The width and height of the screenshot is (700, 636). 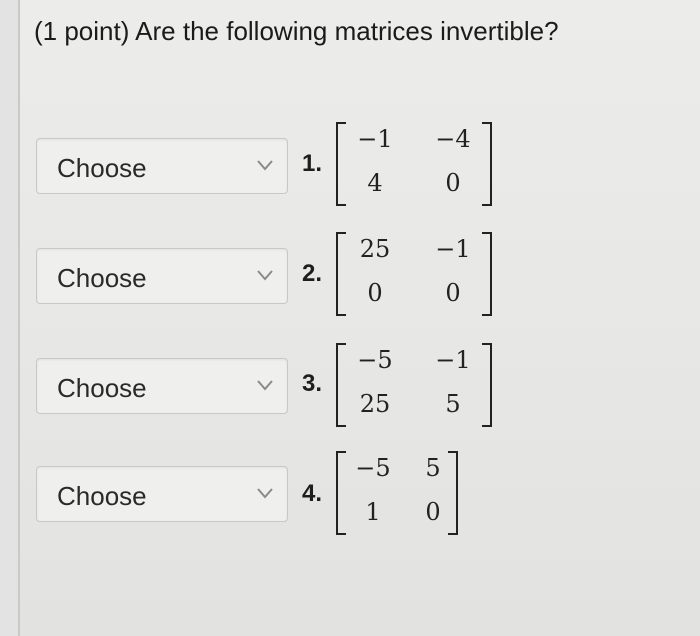 What do you see at coordinates (414, 385) in the screenshot?
I see `matrix-3: −5 −1 25 5` at bounding box center [414, 385].